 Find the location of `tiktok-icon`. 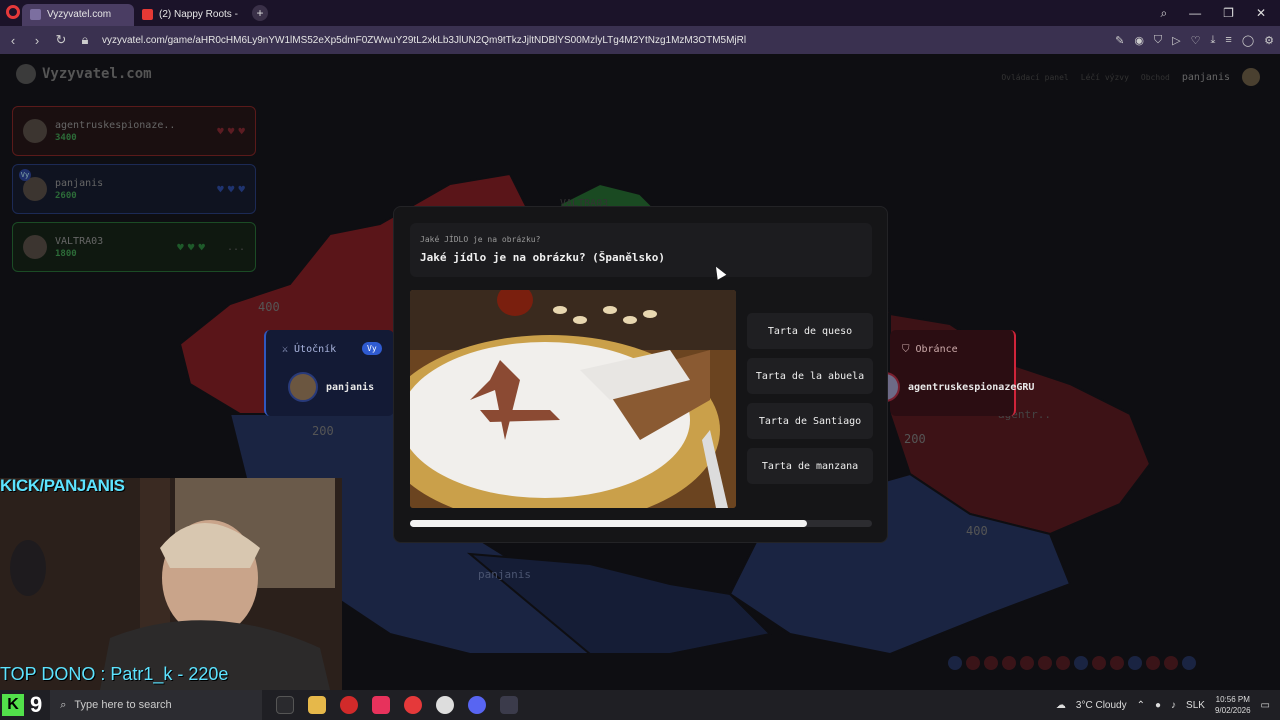

tiktok-icon is located at coordinates (381, 705).